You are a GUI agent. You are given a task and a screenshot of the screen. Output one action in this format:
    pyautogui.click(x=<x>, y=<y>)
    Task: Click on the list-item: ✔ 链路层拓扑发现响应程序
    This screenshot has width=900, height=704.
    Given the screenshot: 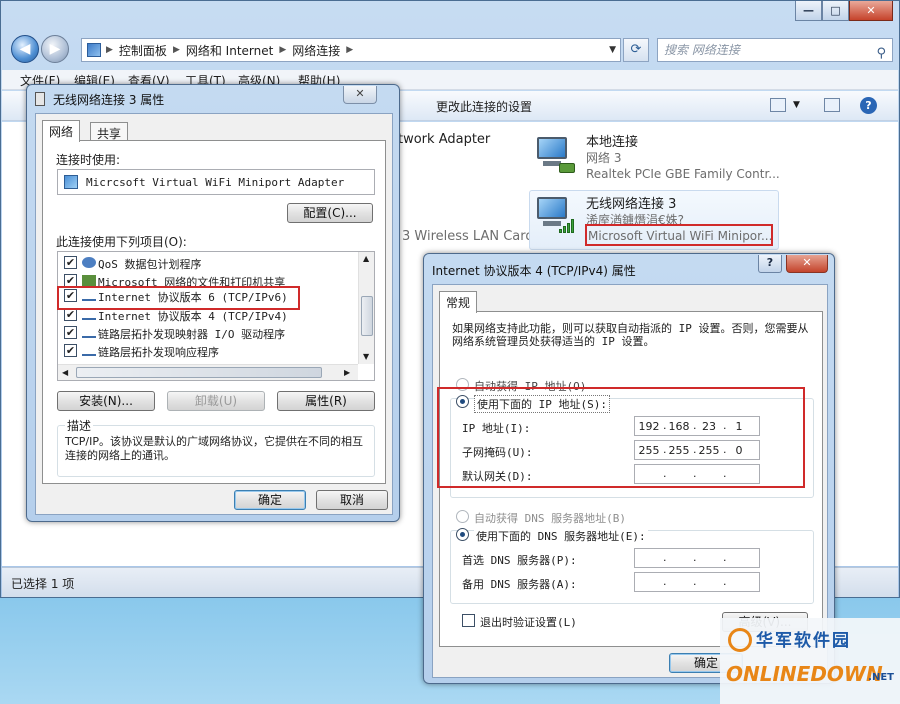 What is the action you would take?
    pyautogui.click(x=210, y=350)
    